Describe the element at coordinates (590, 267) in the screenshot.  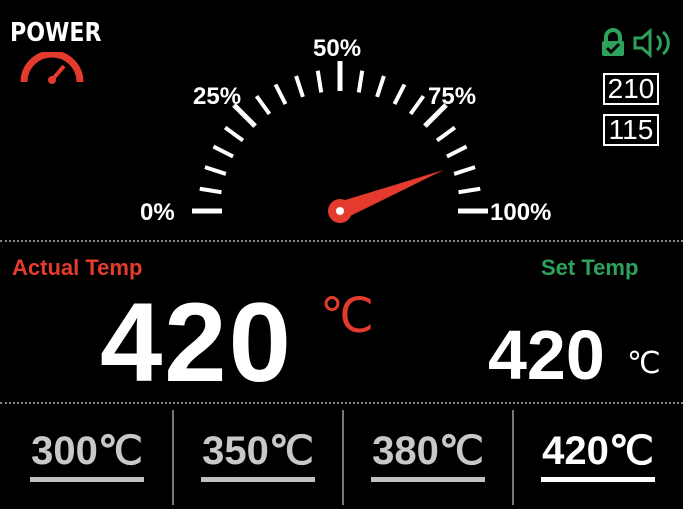
I see `set-temp-label: Set Temp` at that location.